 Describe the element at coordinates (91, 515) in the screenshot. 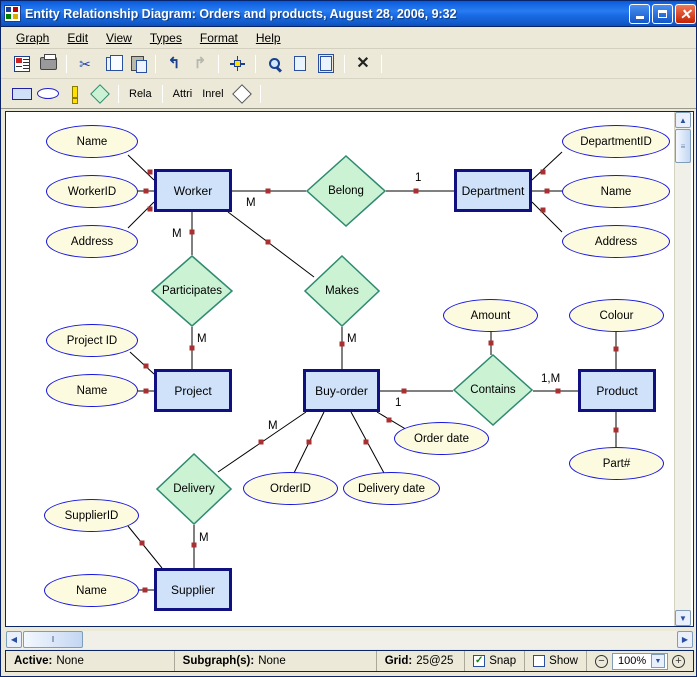

I see `attribute-s-id: SupplierID` at that location.